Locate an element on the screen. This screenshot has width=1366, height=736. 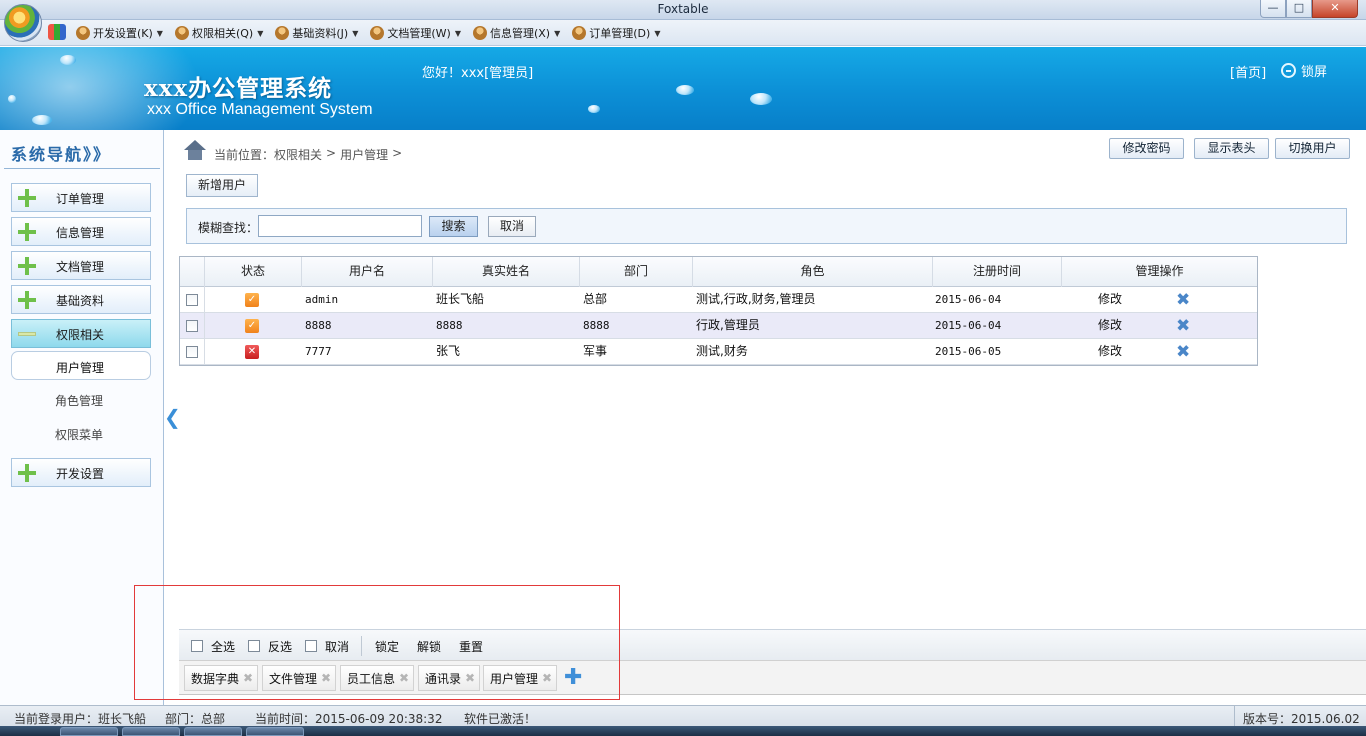
sidebar-item-permissions: 权限相关 is located at coordinates (81, 333).